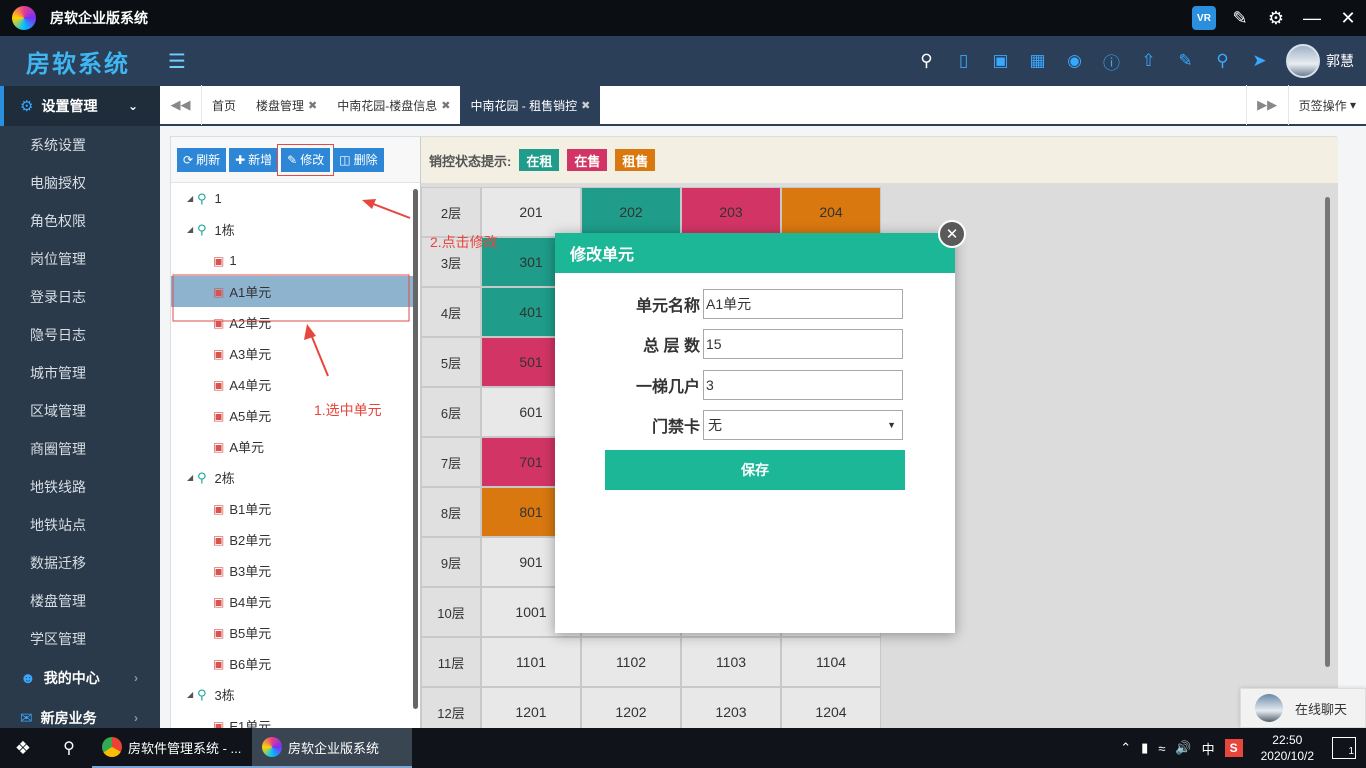 Image resolution: width=1366 pixels, height=768 pixels. Describe the element at coordinates (1276, 18) in the screenshot. I see `settings-icon: ⚙` at that location.